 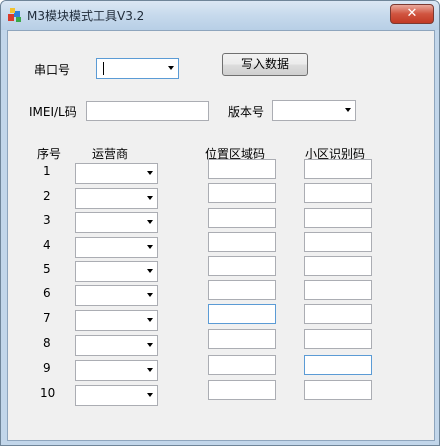 I want to click on write-data-button: 写入数据, so click(x=265, y=64).